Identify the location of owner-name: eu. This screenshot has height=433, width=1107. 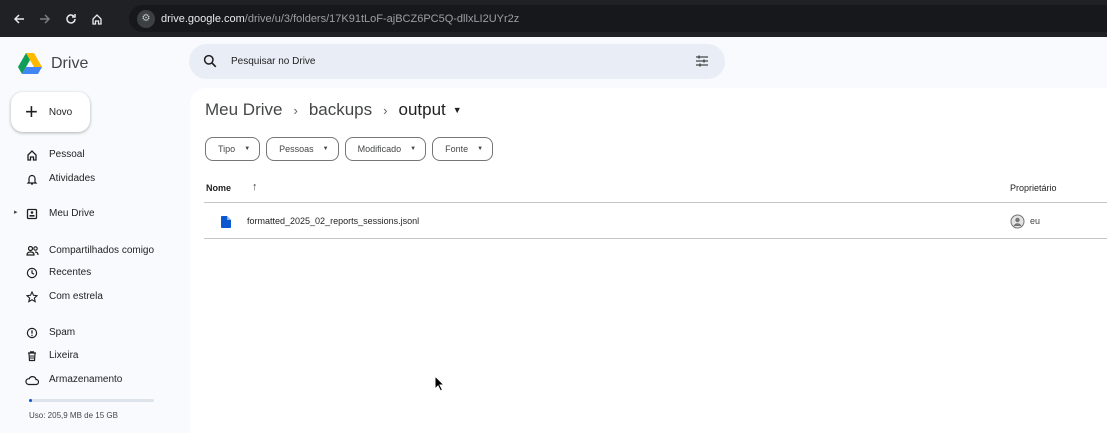
(1035, 221).